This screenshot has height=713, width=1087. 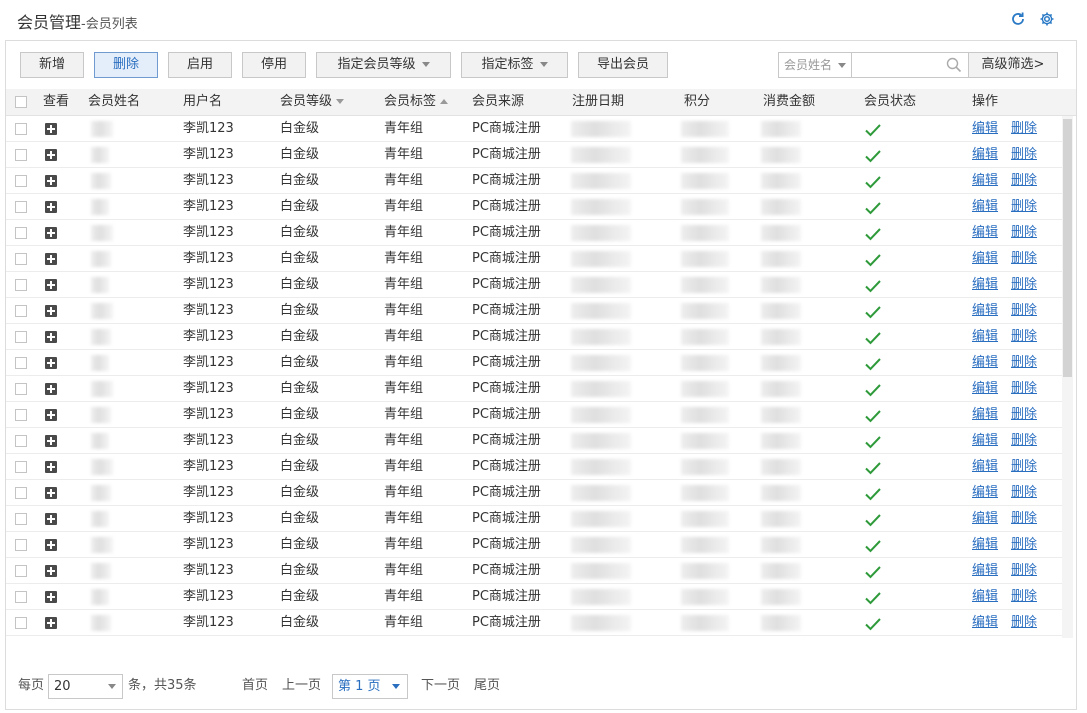 I want to click on delete-button: 删除, so click(x=126, y=65).